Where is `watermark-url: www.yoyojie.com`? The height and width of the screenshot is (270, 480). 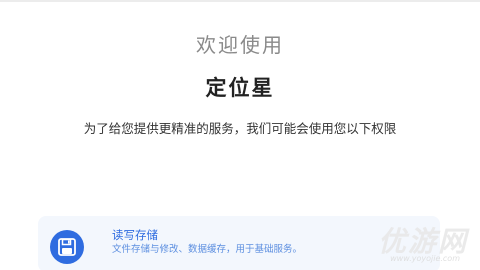
watermark-url: www.yoyojie.com is located at coordinates (425, 258).